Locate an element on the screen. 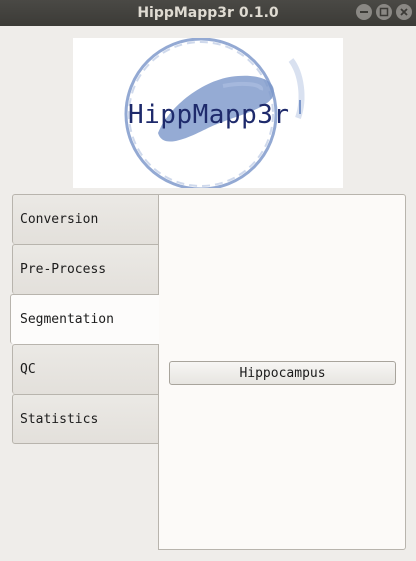 The height and width of the screenshot is (561, 416). window-controls is located at coordinates (384, 12).